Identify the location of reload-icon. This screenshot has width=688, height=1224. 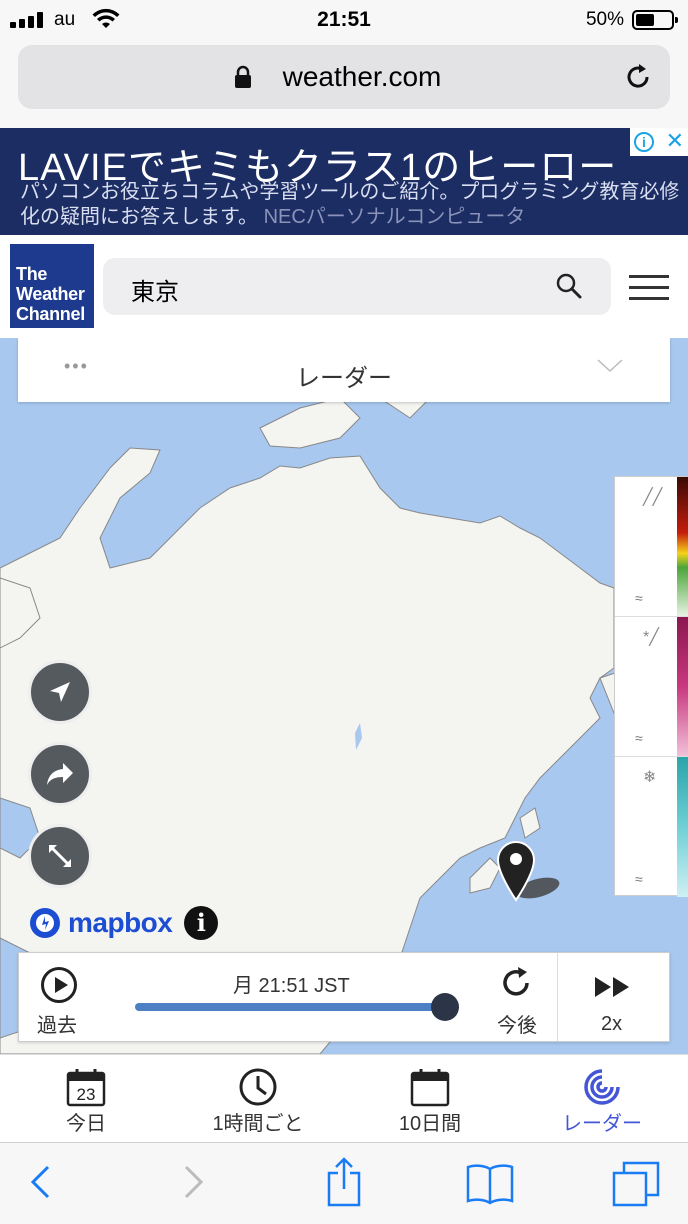
(638, 77).